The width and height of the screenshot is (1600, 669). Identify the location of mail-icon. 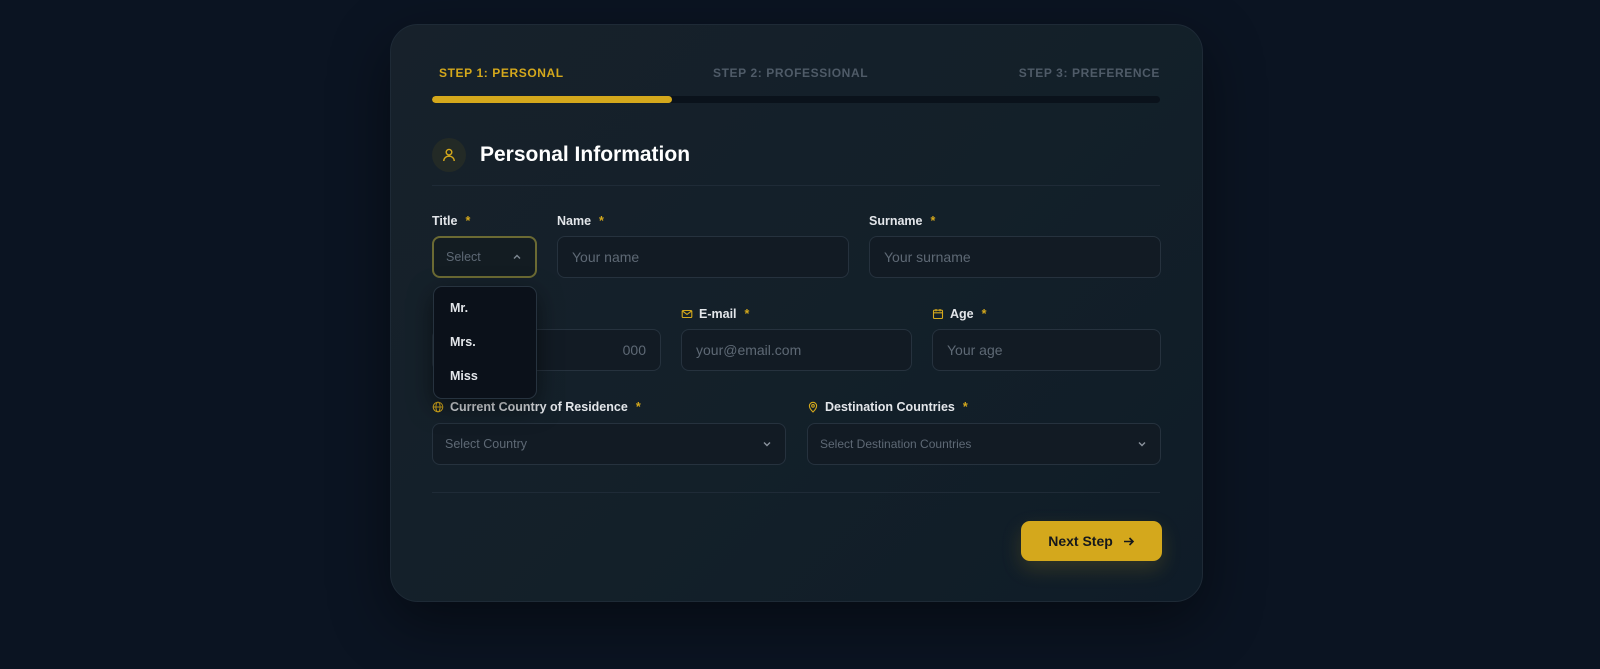
(687, 314).